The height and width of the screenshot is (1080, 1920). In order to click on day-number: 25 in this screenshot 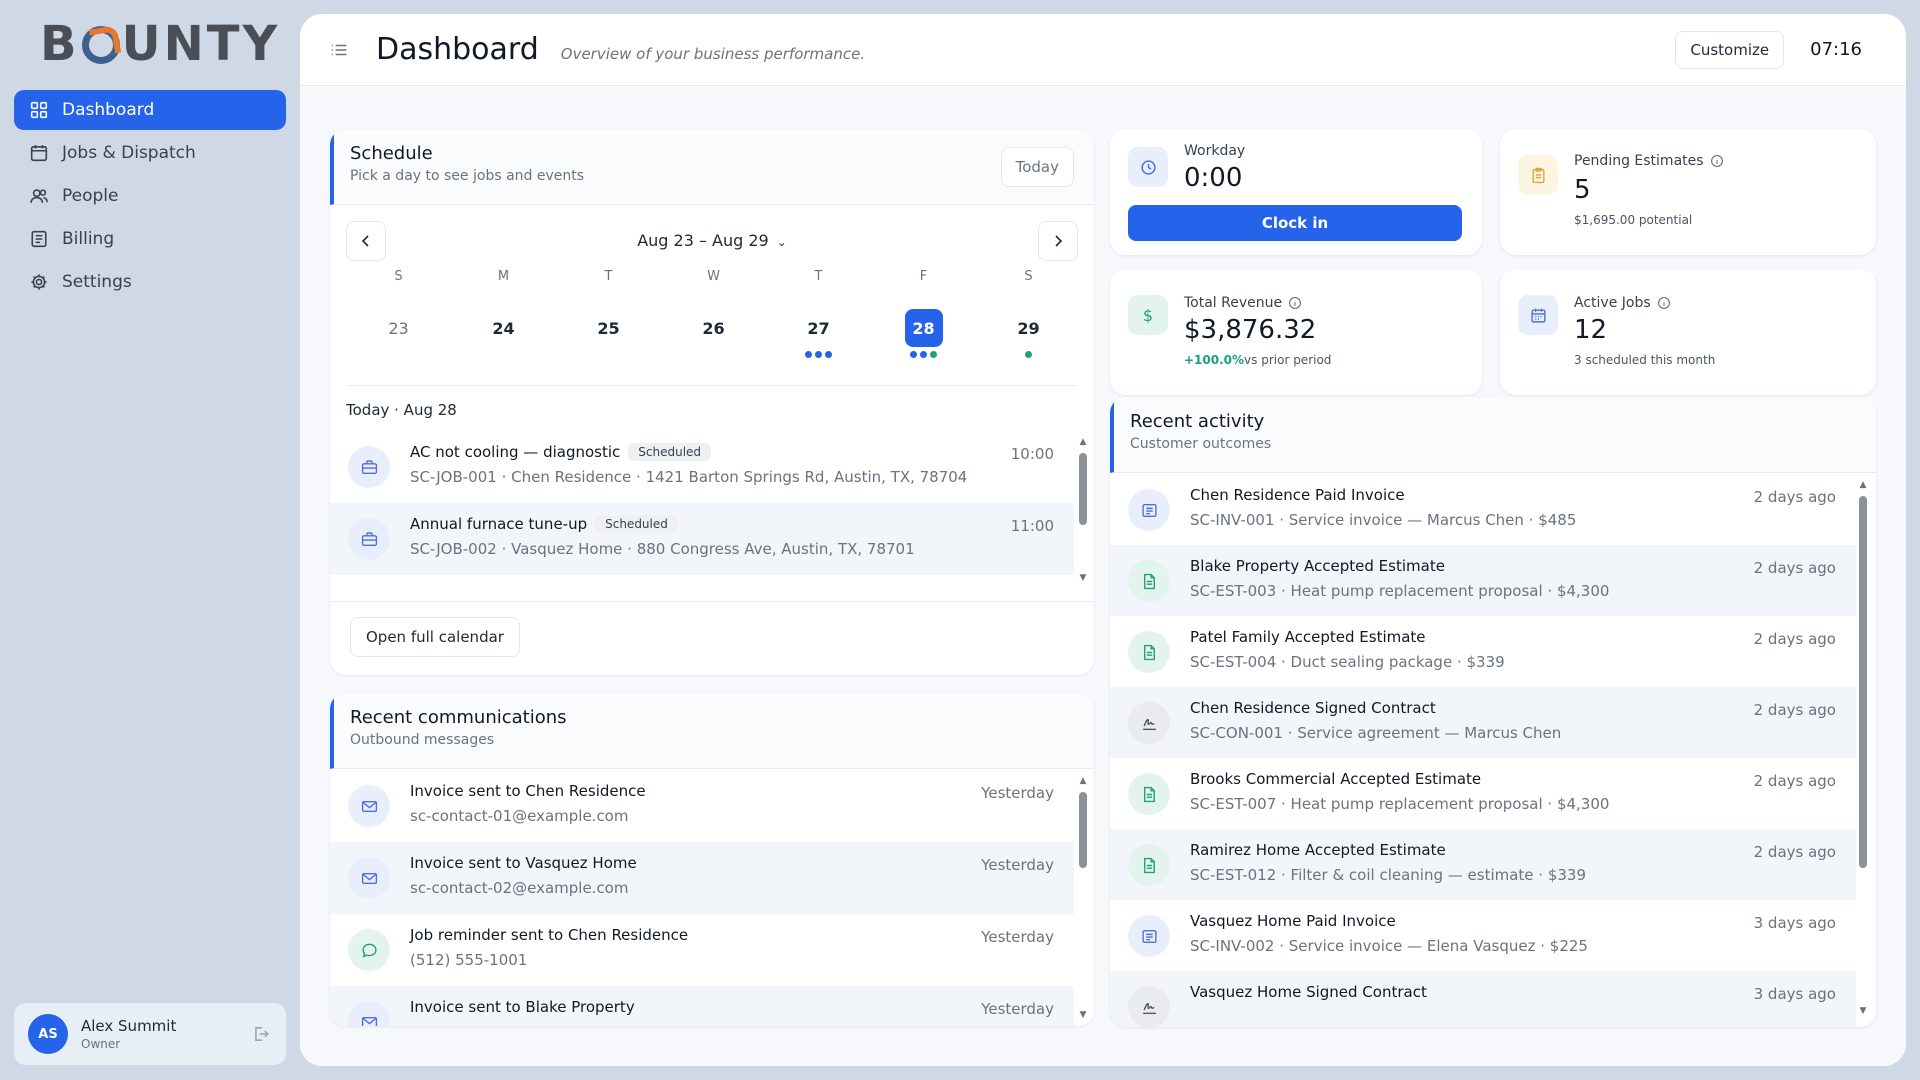, I will do `click(609, 328)`.